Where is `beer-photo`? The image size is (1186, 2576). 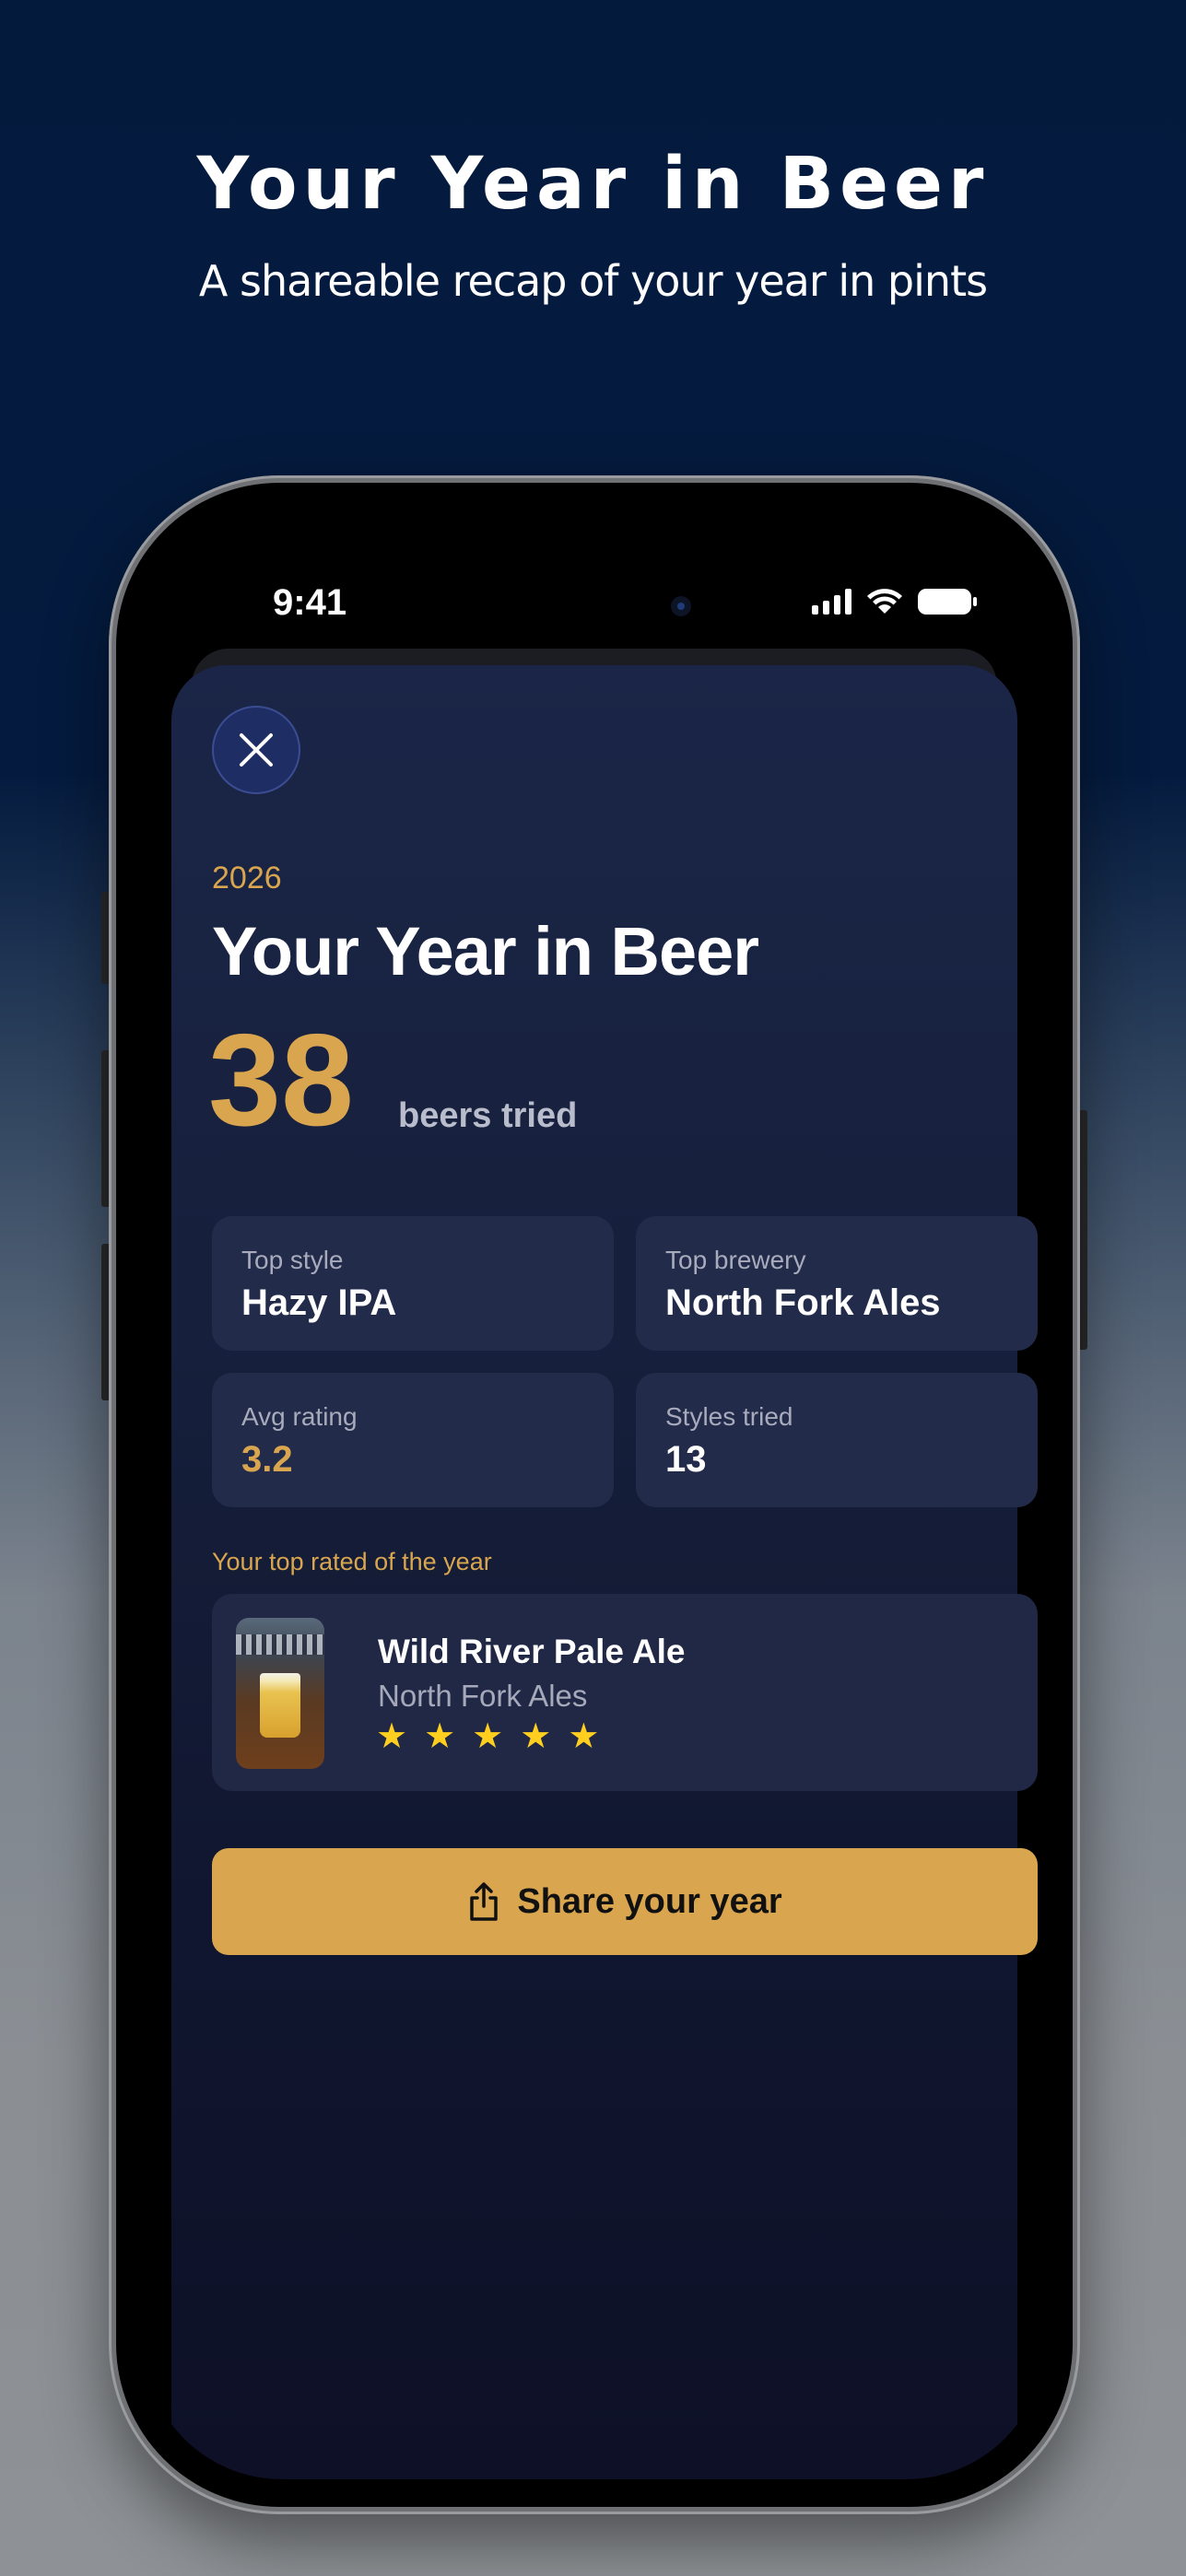 beer-photo is located at coordinates (280, 1693).